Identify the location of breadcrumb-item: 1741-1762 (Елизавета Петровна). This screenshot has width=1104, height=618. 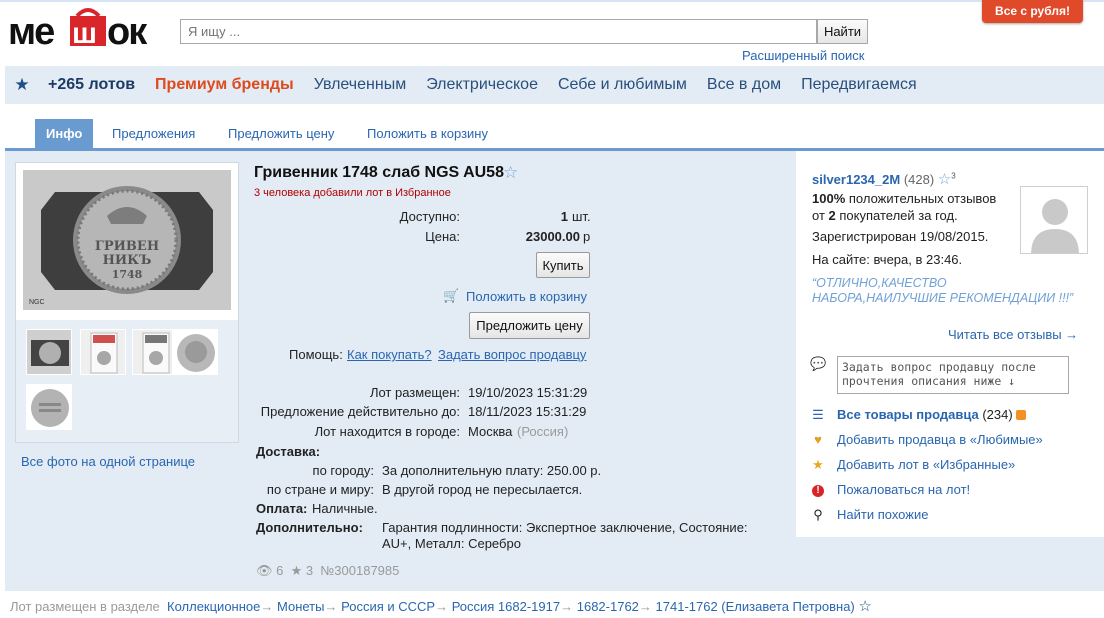
(755, 606).